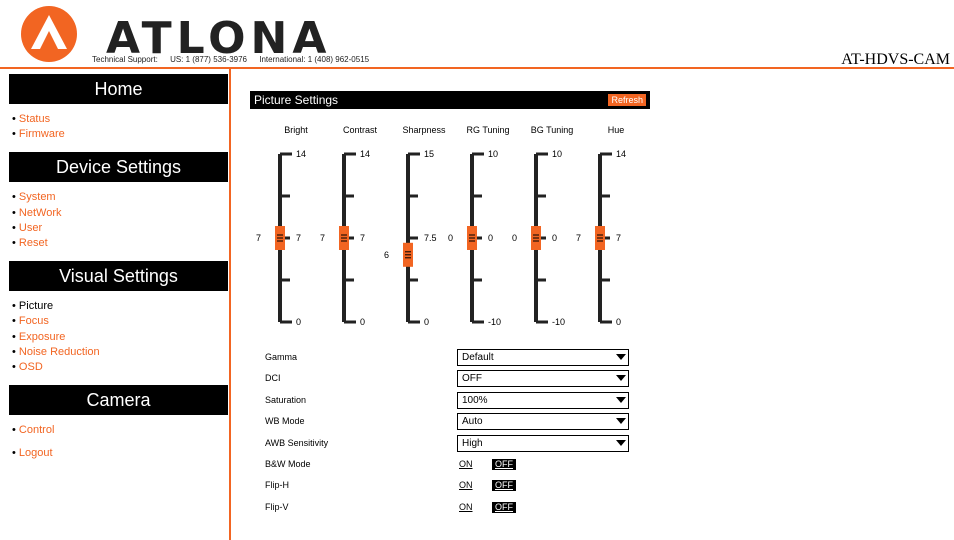 The height and width of the screenshot is (540, 954). Describe the element at coordinates (606, 238) in the screenshot. I see `slider-hue: 14 7 0 7` at that location.